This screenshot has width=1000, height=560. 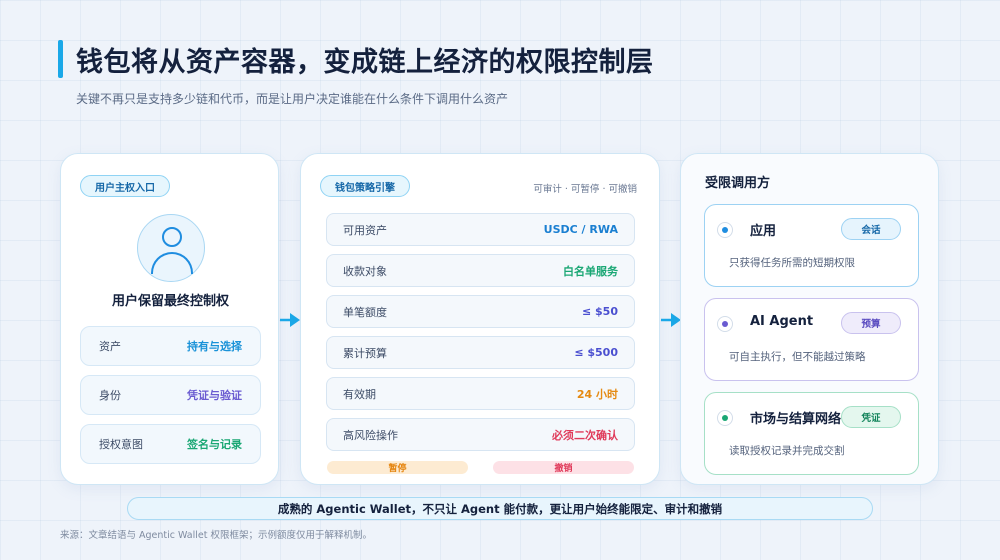 I want to click on row-key: 授权意图, so click(x=121, y=444).